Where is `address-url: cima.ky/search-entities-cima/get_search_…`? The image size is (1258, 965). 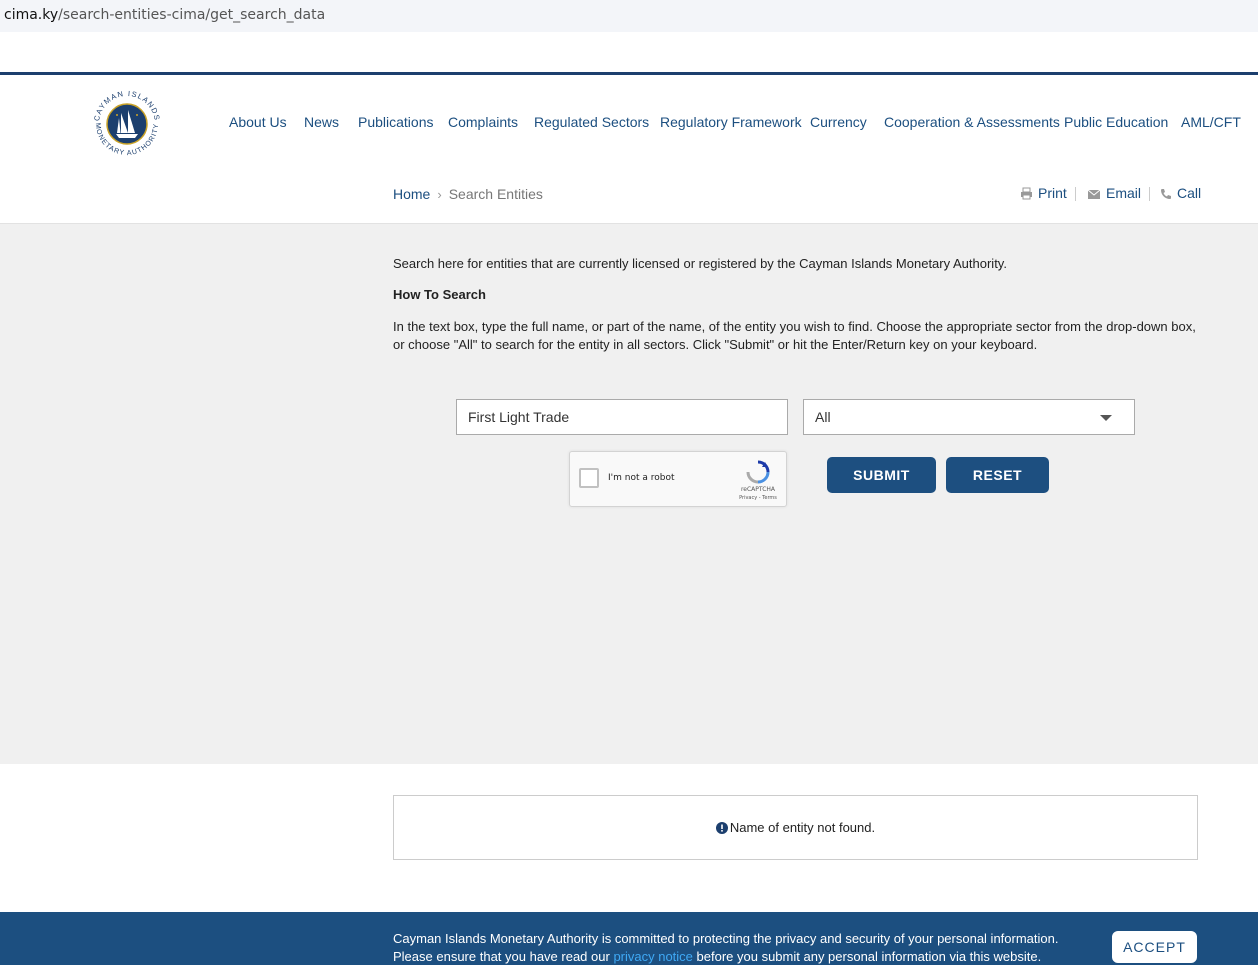 address-url: cima.ky/search-entities-cima/get_search_… is located at coordinates (164, 15).